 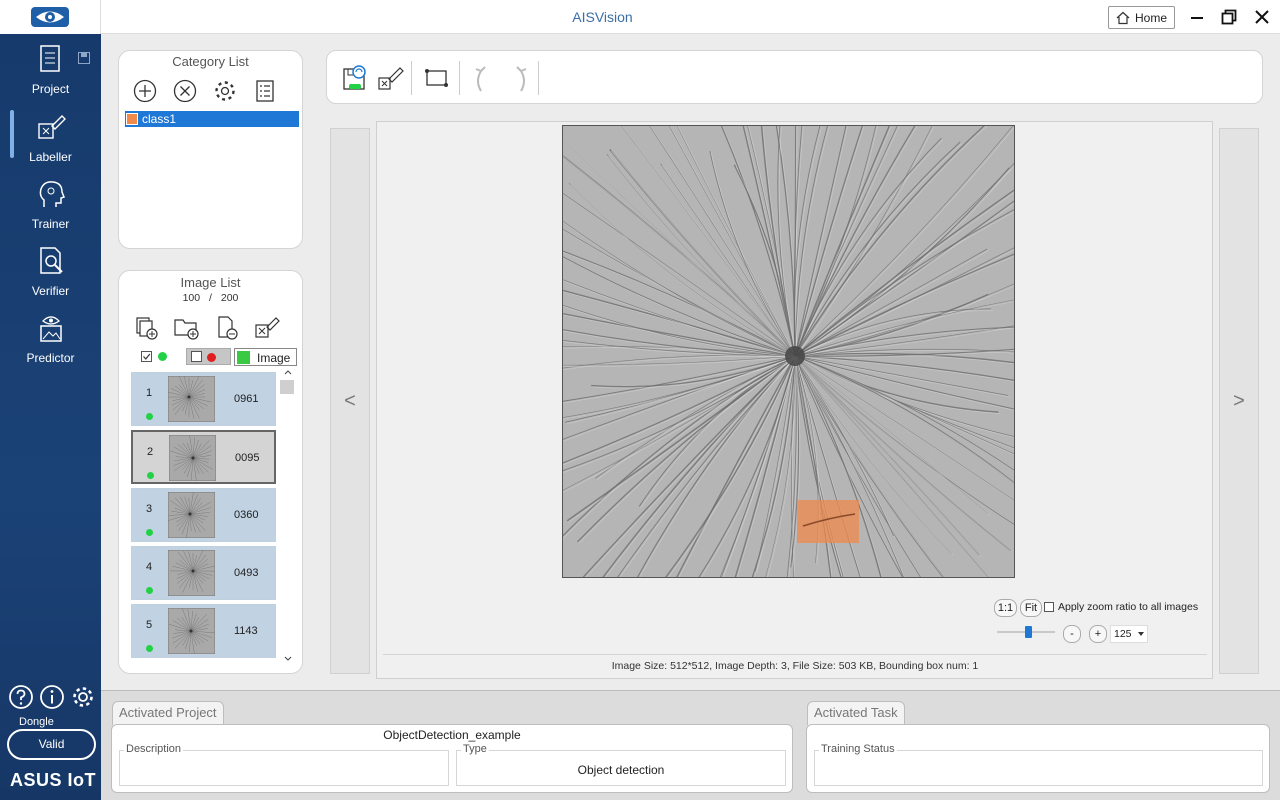 What do you see at coordinates (1197, 17) in the screenshot?
I see `minimize-button` at bounding box center [1197, 17].